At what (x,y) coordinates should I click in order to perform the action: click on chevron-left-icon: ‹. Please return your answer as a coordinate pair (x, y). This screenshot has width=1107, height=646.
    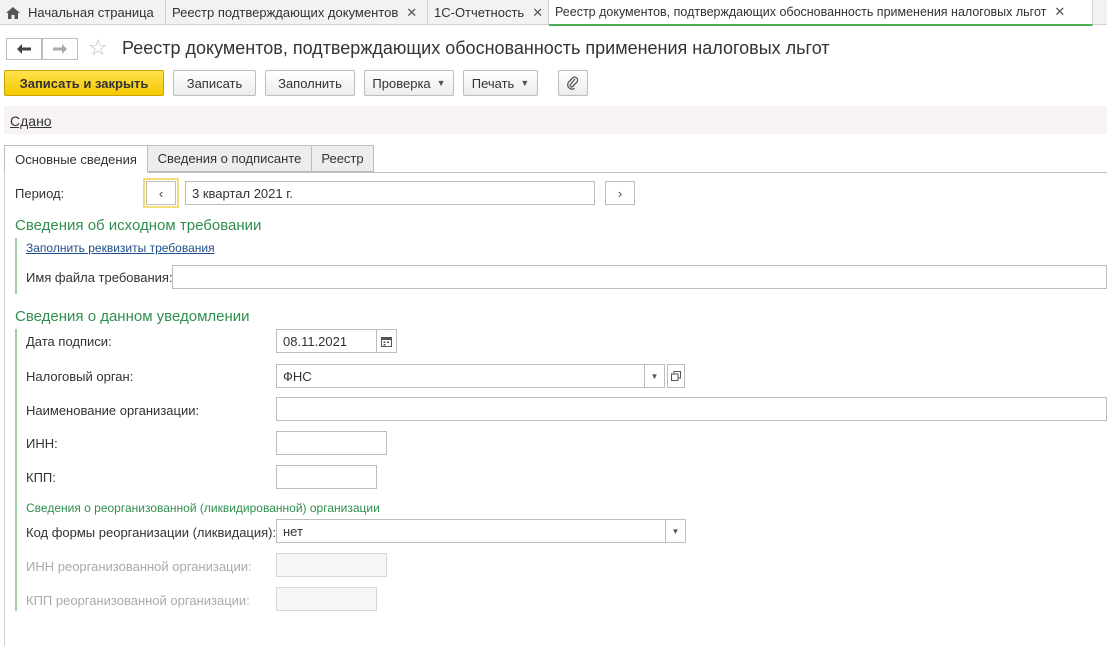
    Looking at the image, I should click on (161, 193).